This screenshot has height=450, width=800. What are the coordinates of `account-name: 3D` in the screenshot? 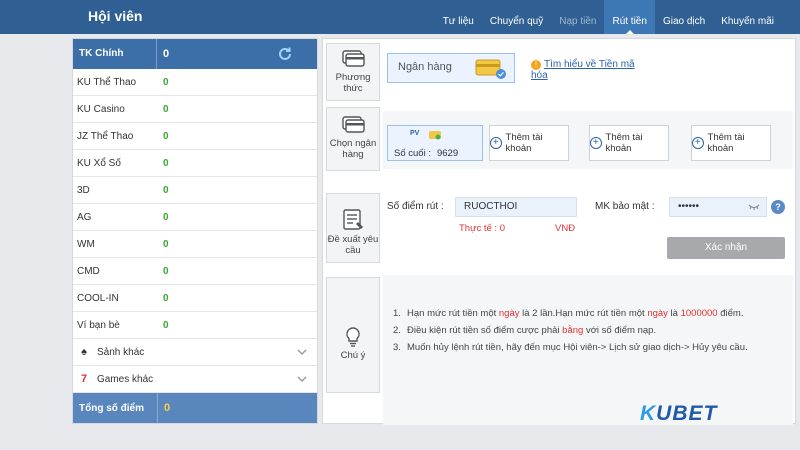 It's located at (83, 190).